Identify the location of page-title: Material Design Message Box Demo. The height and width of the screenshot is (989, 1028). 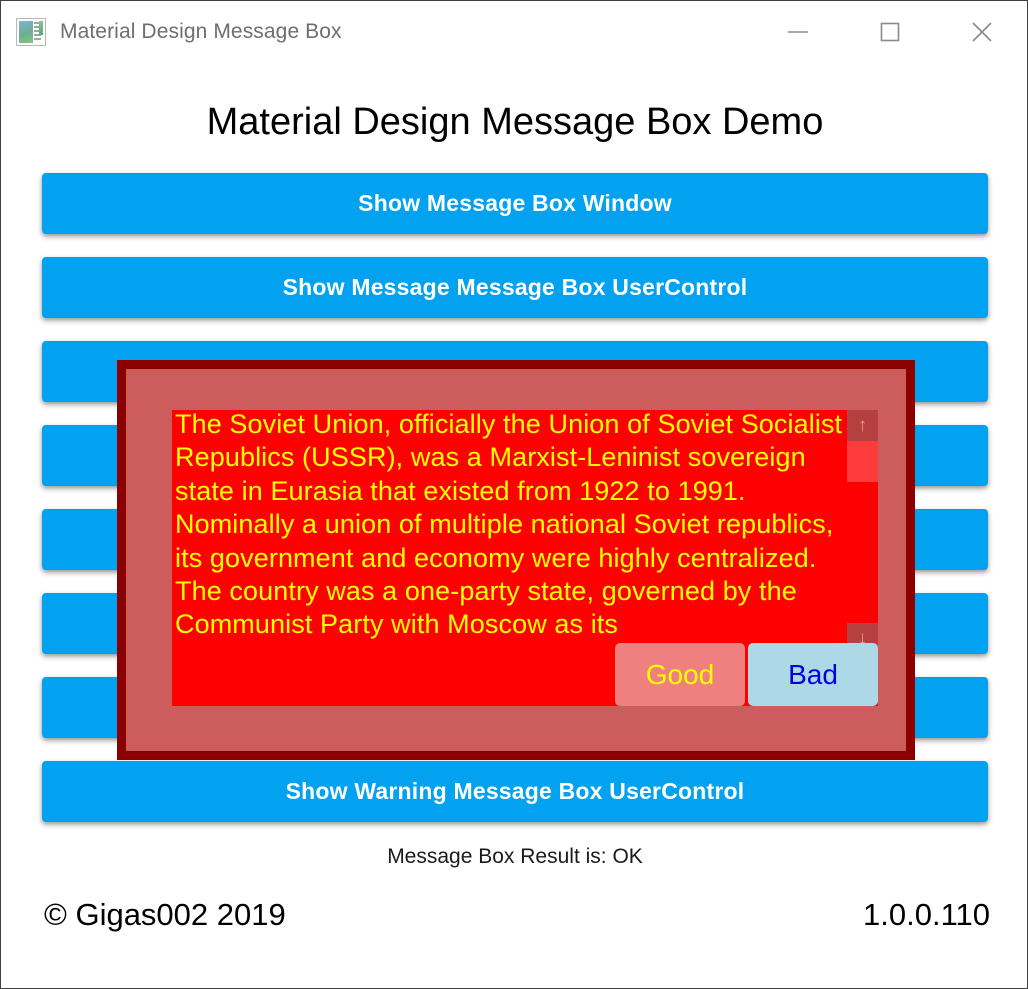
(515, 122).